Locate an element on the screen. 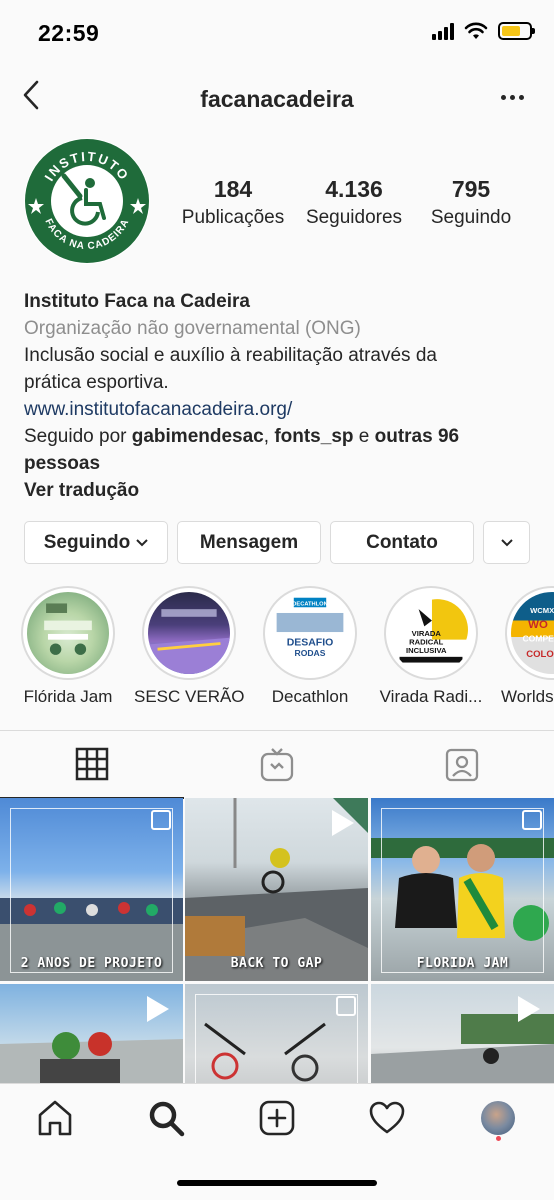 The width and height of the screenshot is (554, 1200). following-button: Seguindo is located at coordinates (96, 542).